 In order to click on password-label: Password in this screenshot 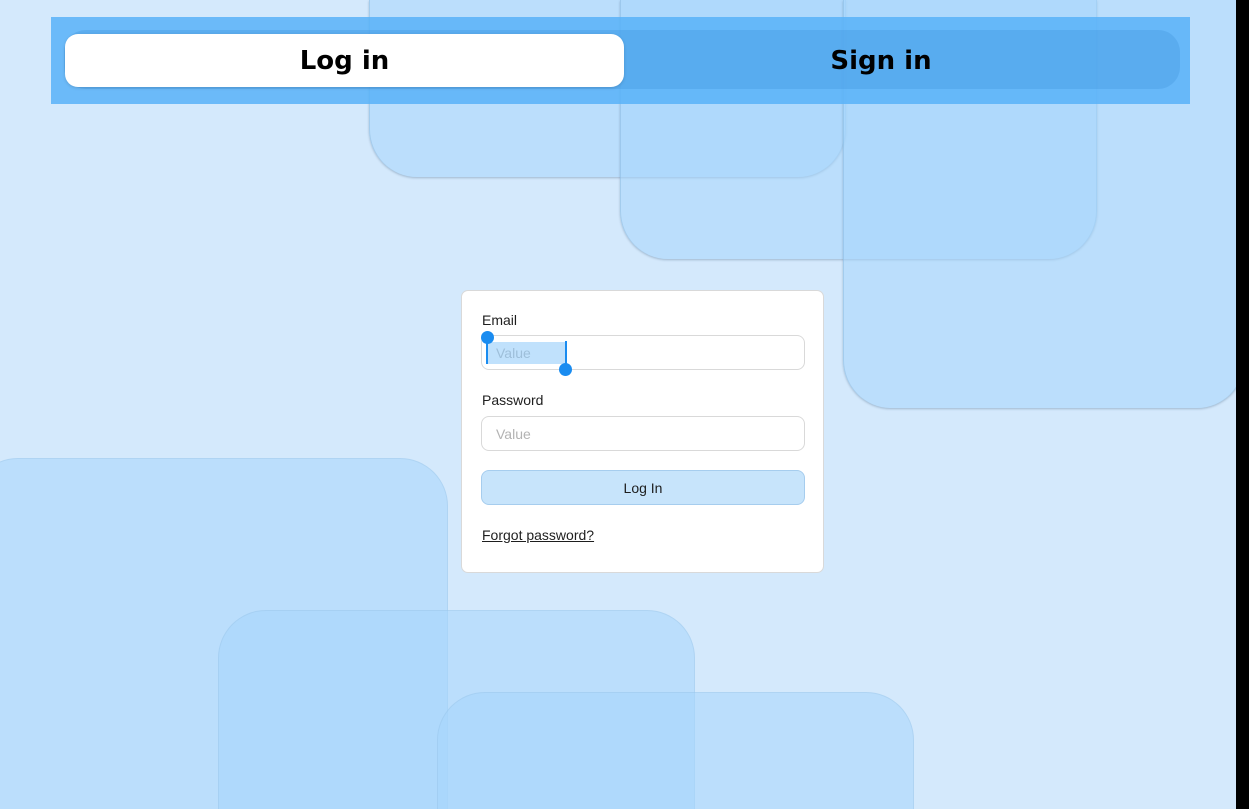, I will do `click(513, 400)`.